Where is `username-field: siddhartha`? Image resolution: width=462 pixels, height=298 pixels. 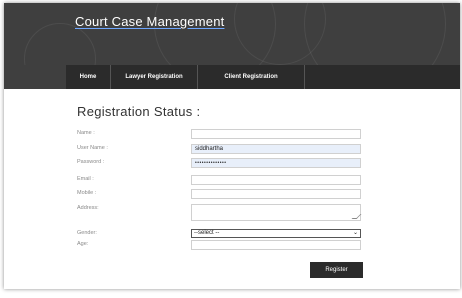 username-field: siddhartha is located at coordinates (276, 149).